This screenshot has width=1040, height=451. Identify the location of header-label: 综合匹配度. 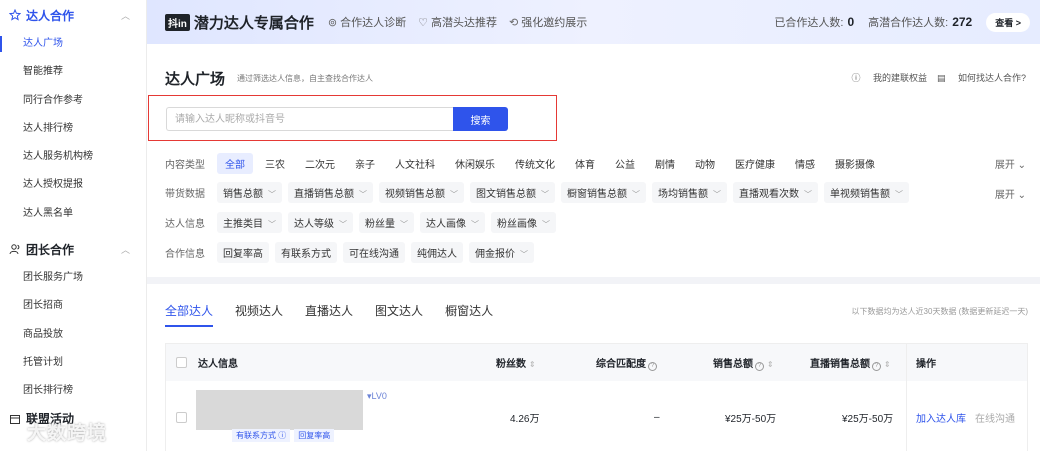
(621, 364).